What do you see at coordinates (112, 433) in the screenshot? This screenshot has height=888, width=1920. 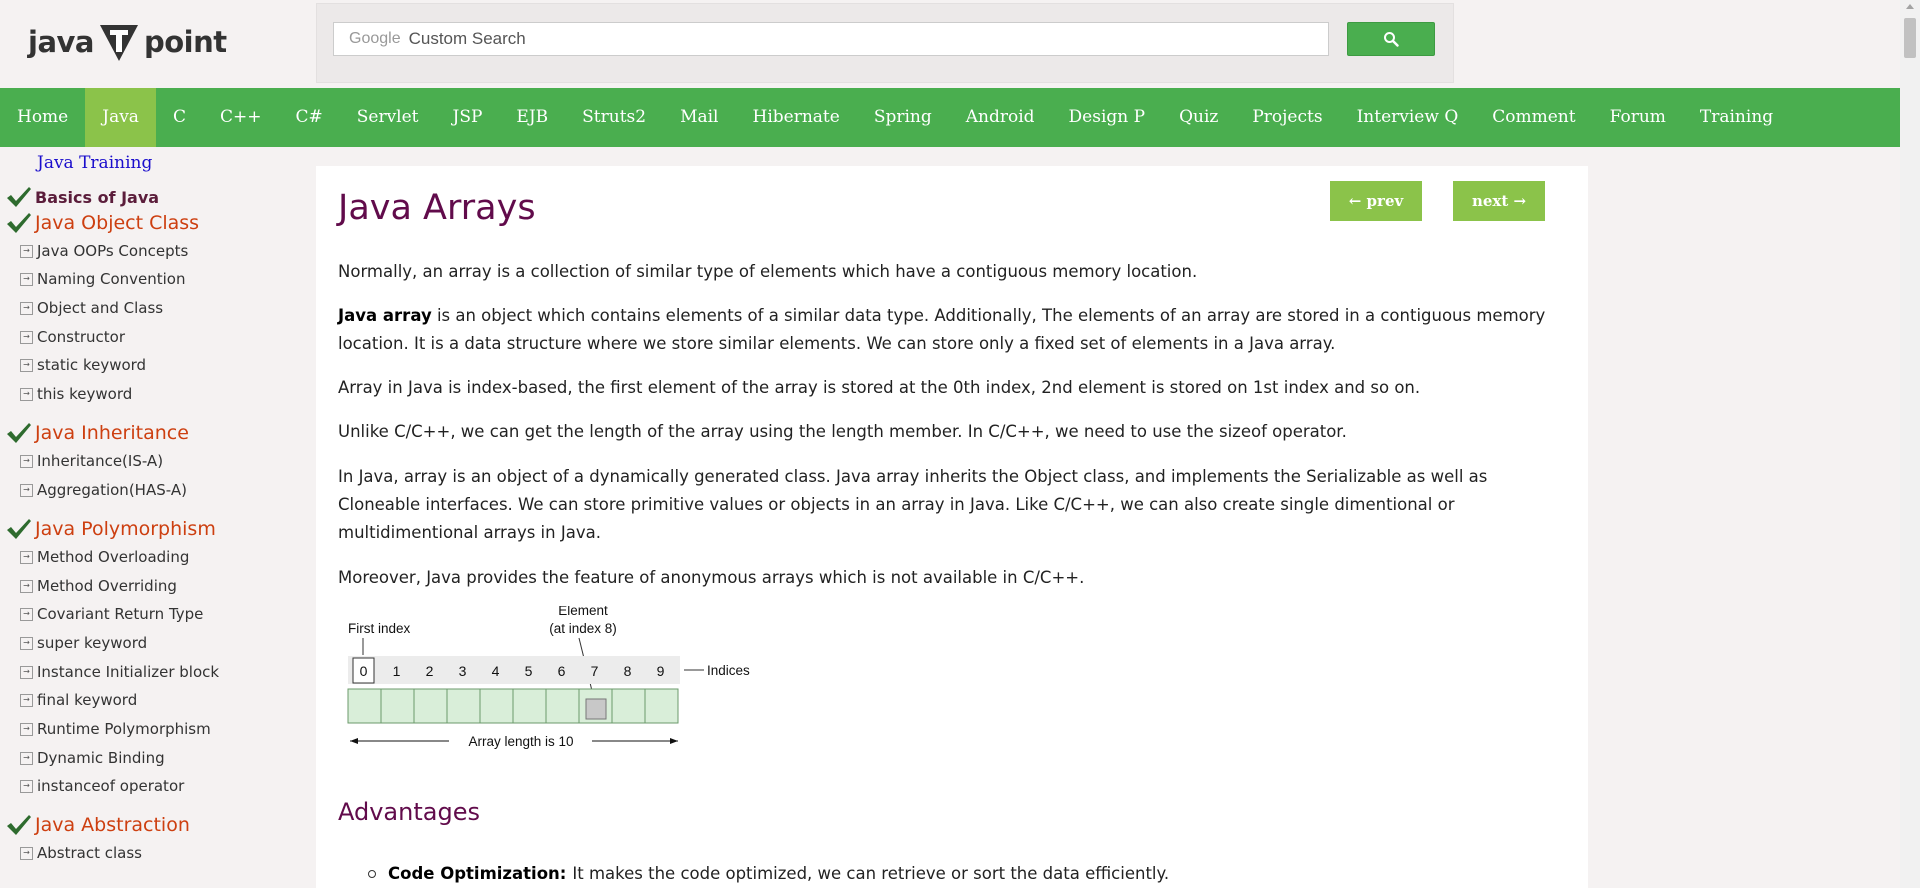 I see `sidebar-section-label: Java Inheritance` at bounding box center [112, 433].